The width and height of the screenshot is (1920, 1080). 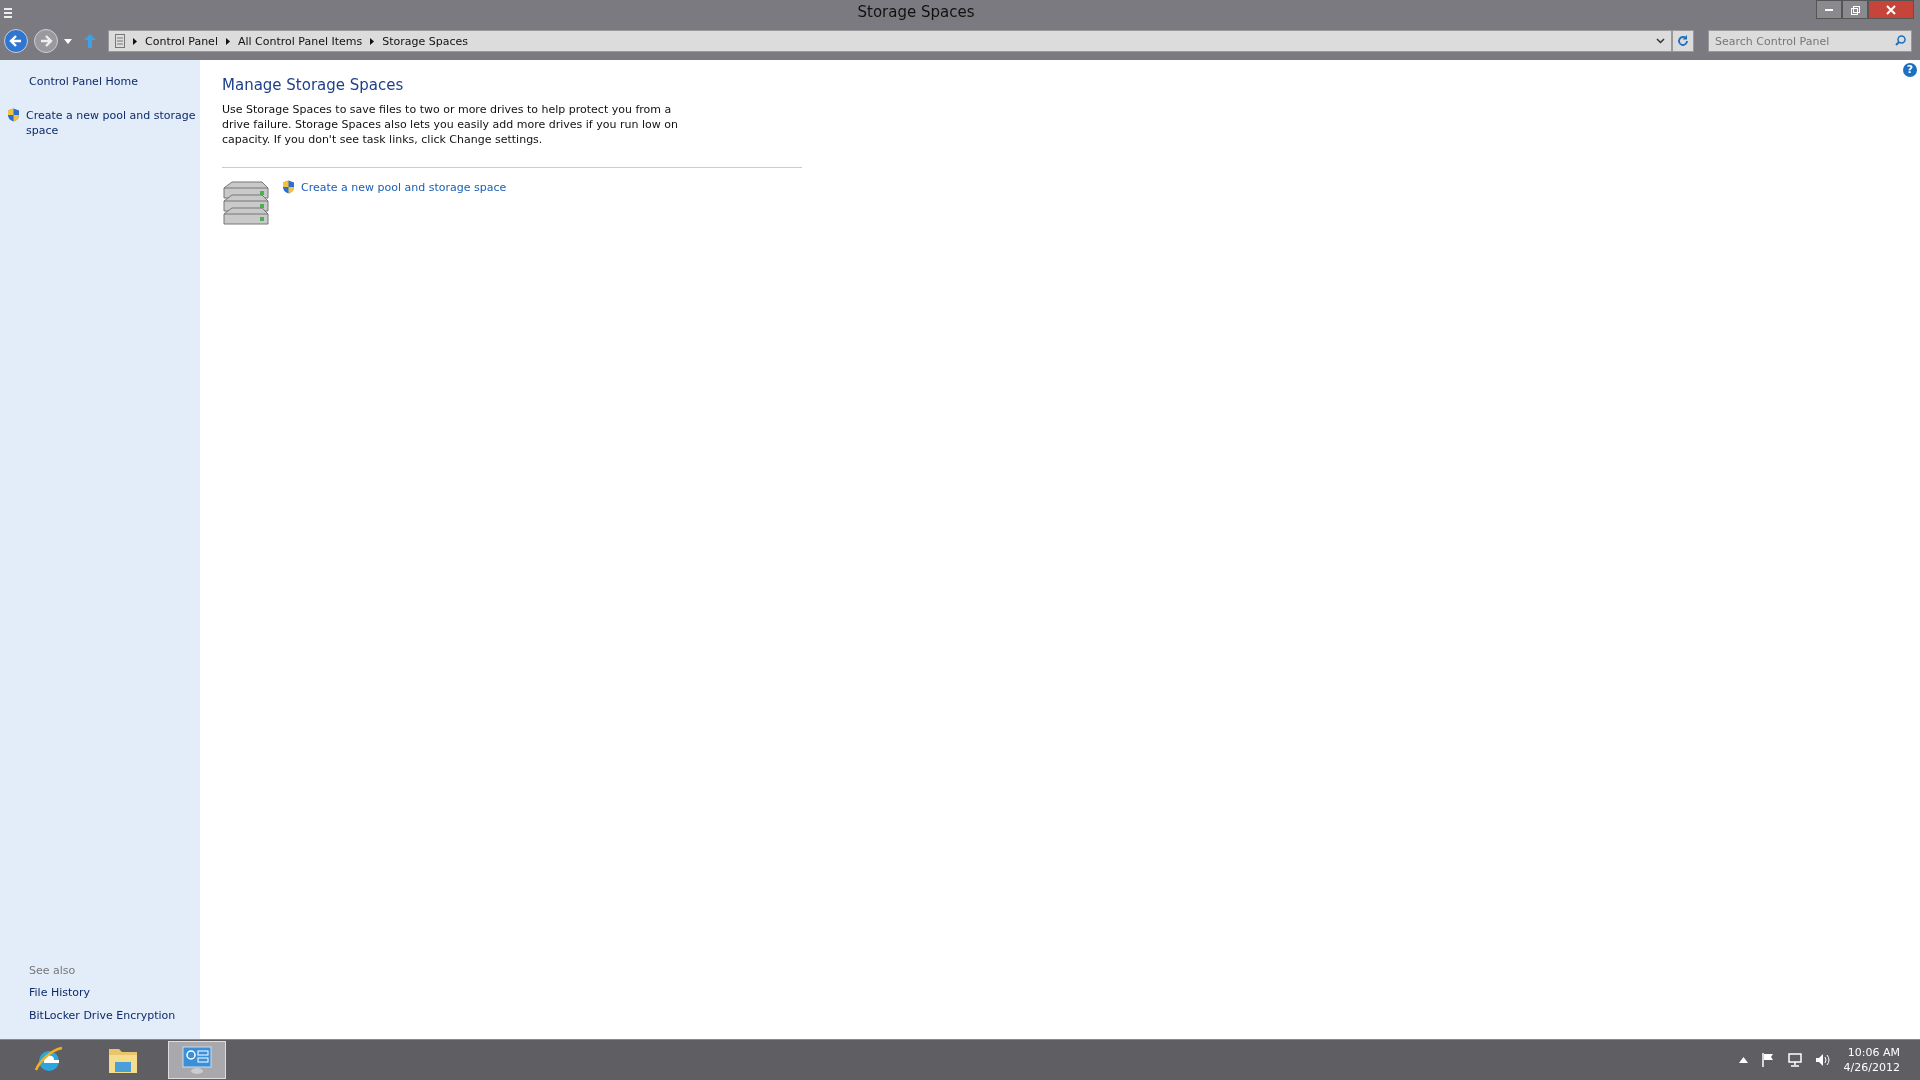 I want to click on page-heading: Manage Storage Spaces, so click(x=313, y=85).